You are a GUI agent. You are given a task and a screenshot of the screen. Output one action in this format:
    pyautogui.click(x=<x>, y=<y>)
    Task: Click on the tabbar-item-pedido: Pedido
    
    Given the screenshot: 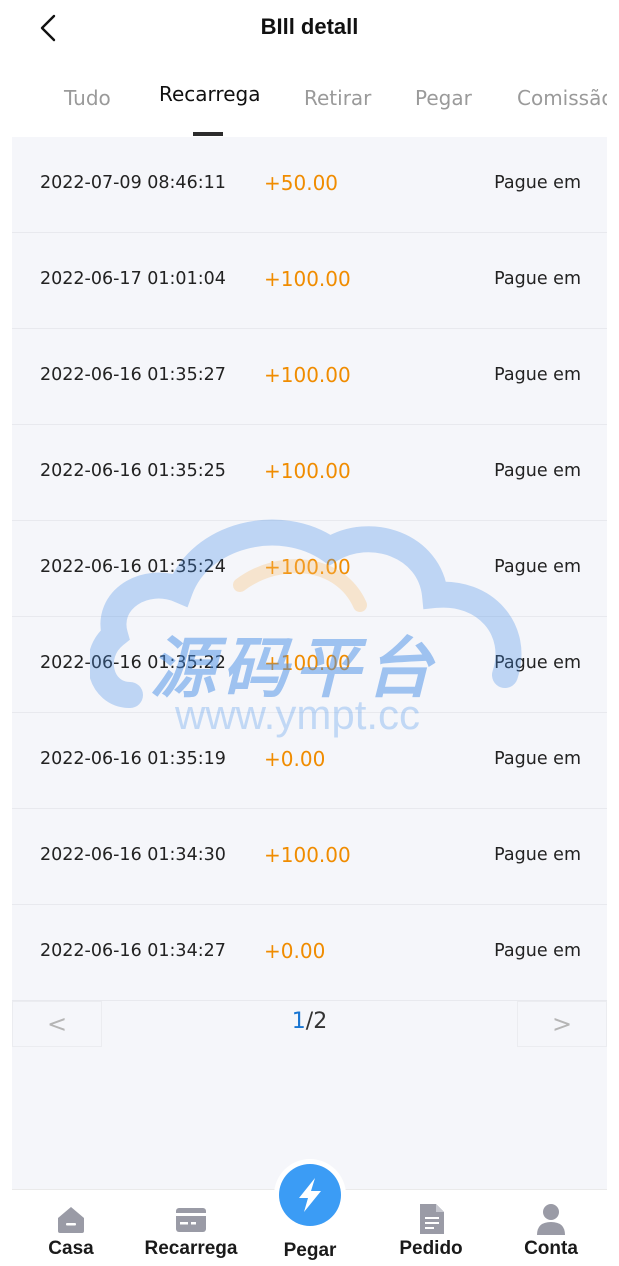 What is the action you would take?
    pyautogui.click(x=431, y=1231)
    